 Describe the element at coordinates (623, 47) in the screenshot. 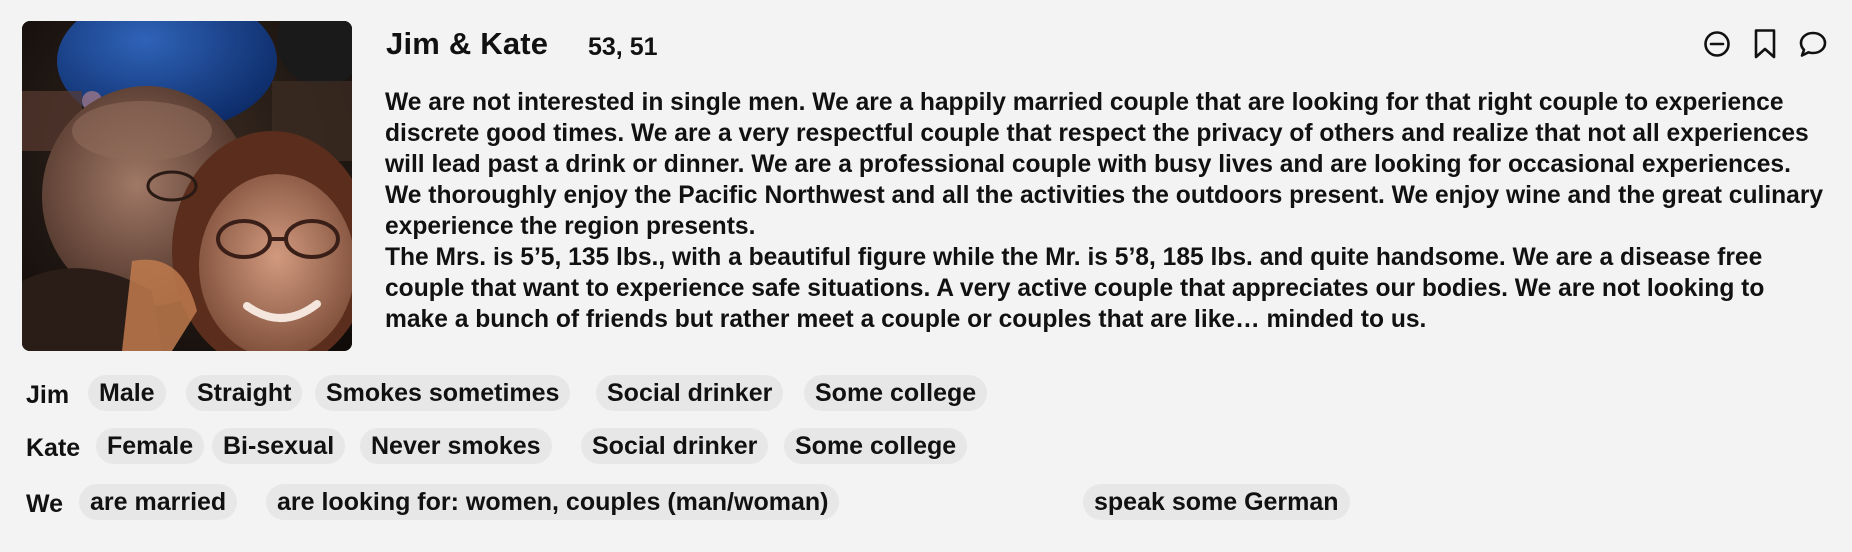

I see `profile-ages: 53, 51` at that location.